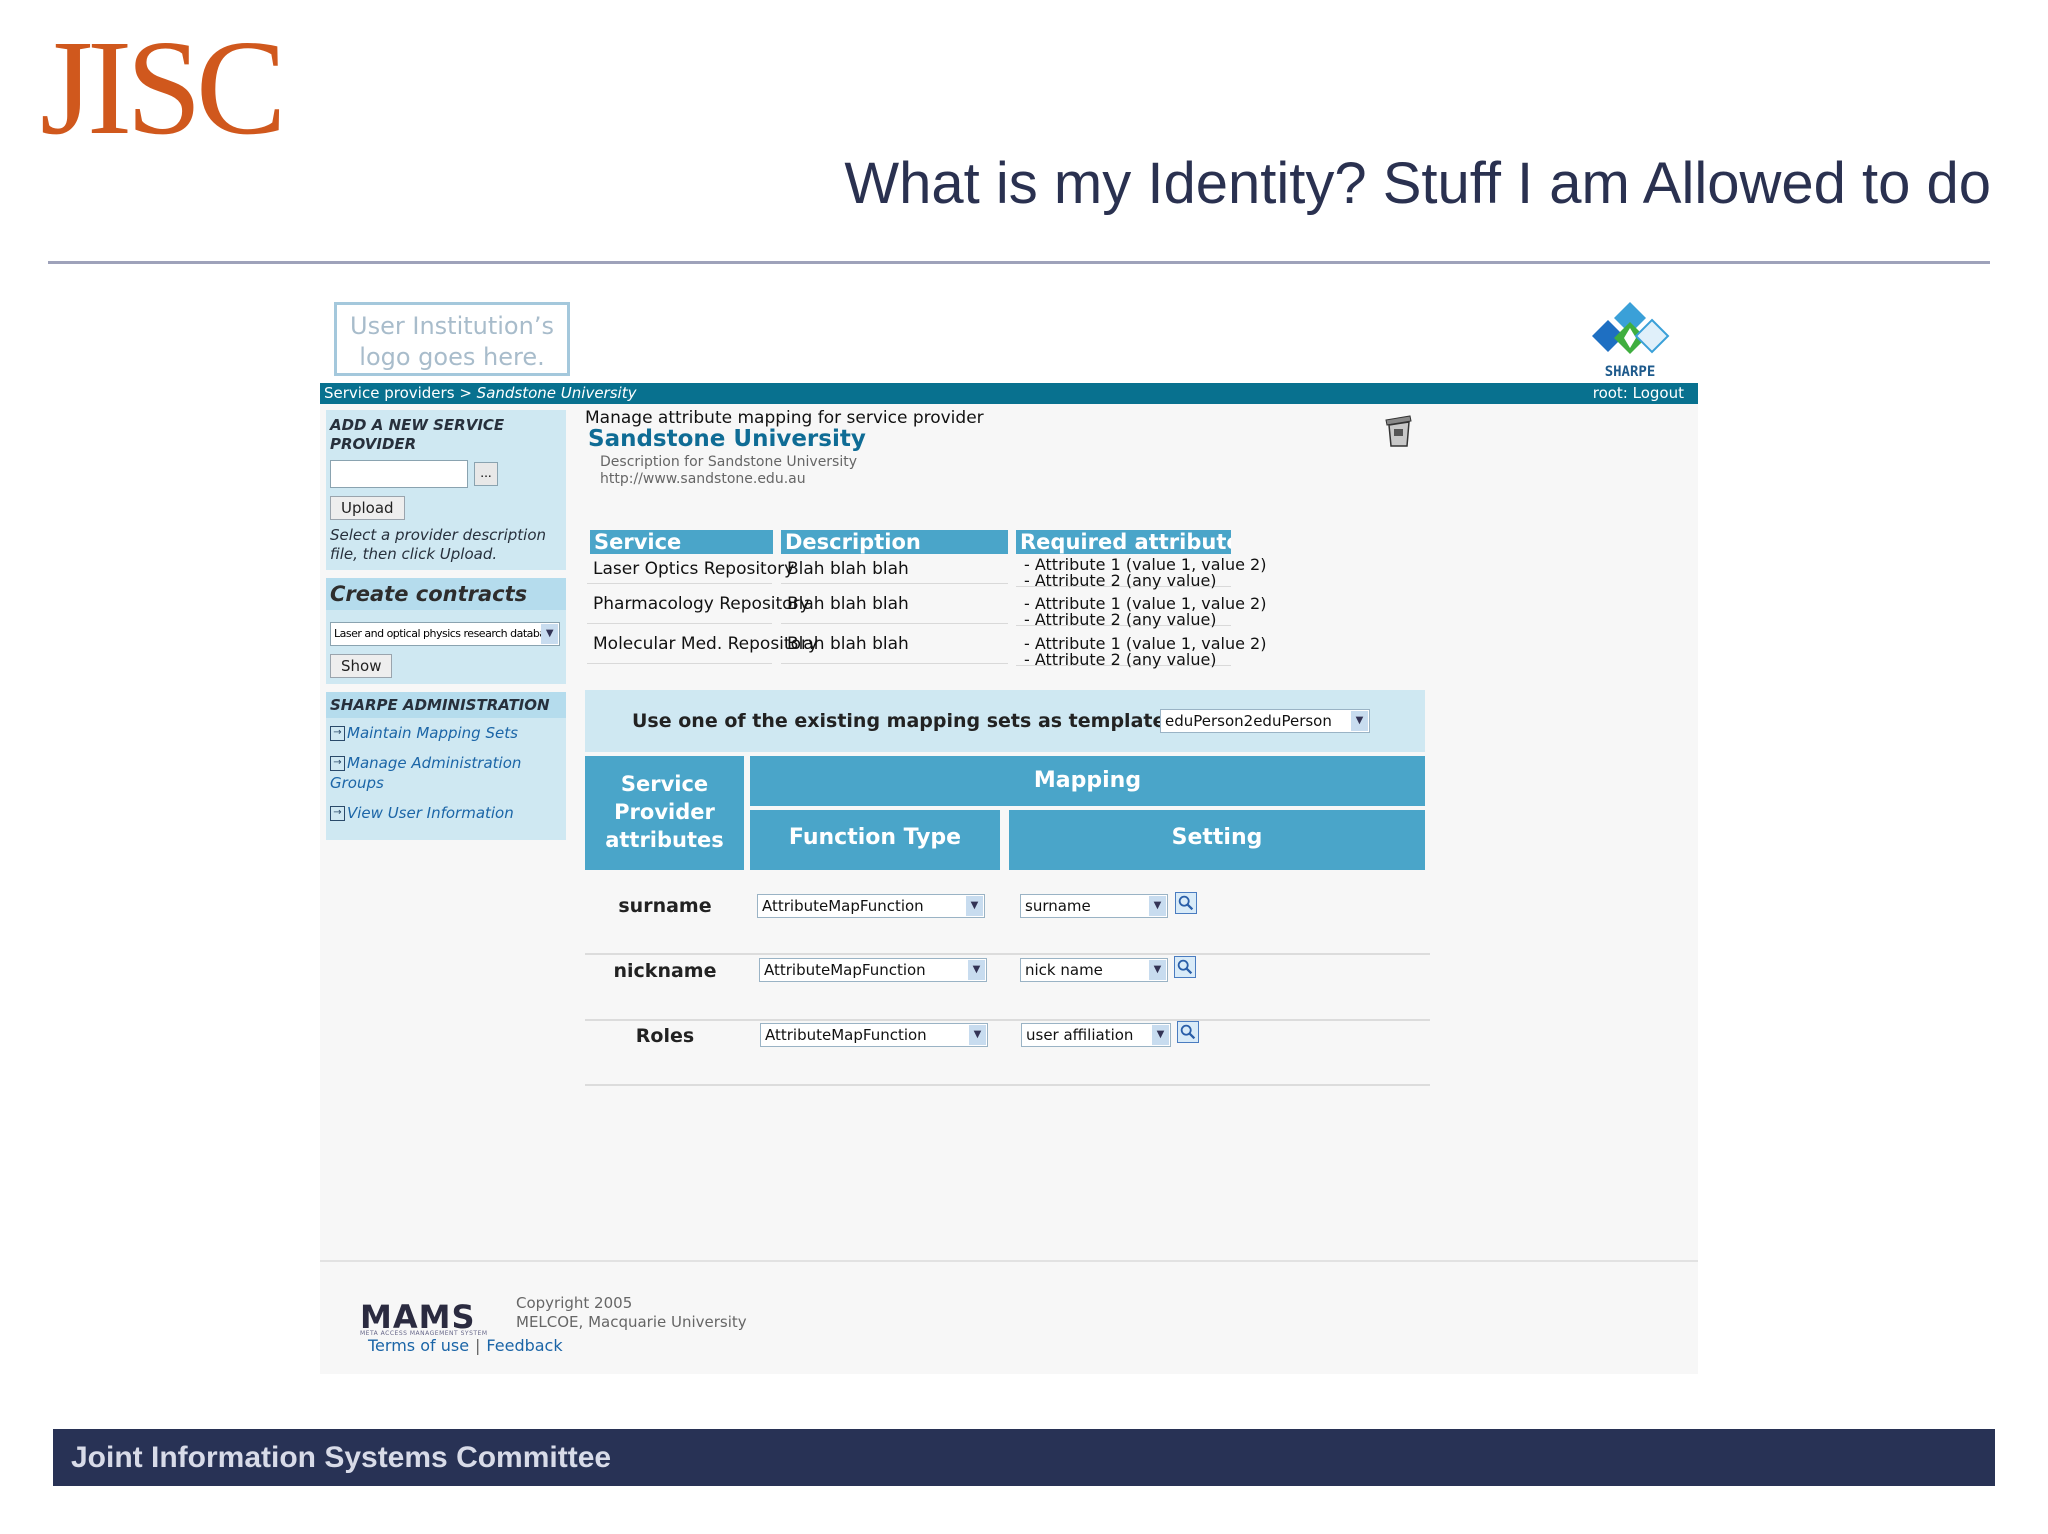  Describe the element at coordinates (367, 508) in the screenshot. I see `upload-button: Upload` at that location.